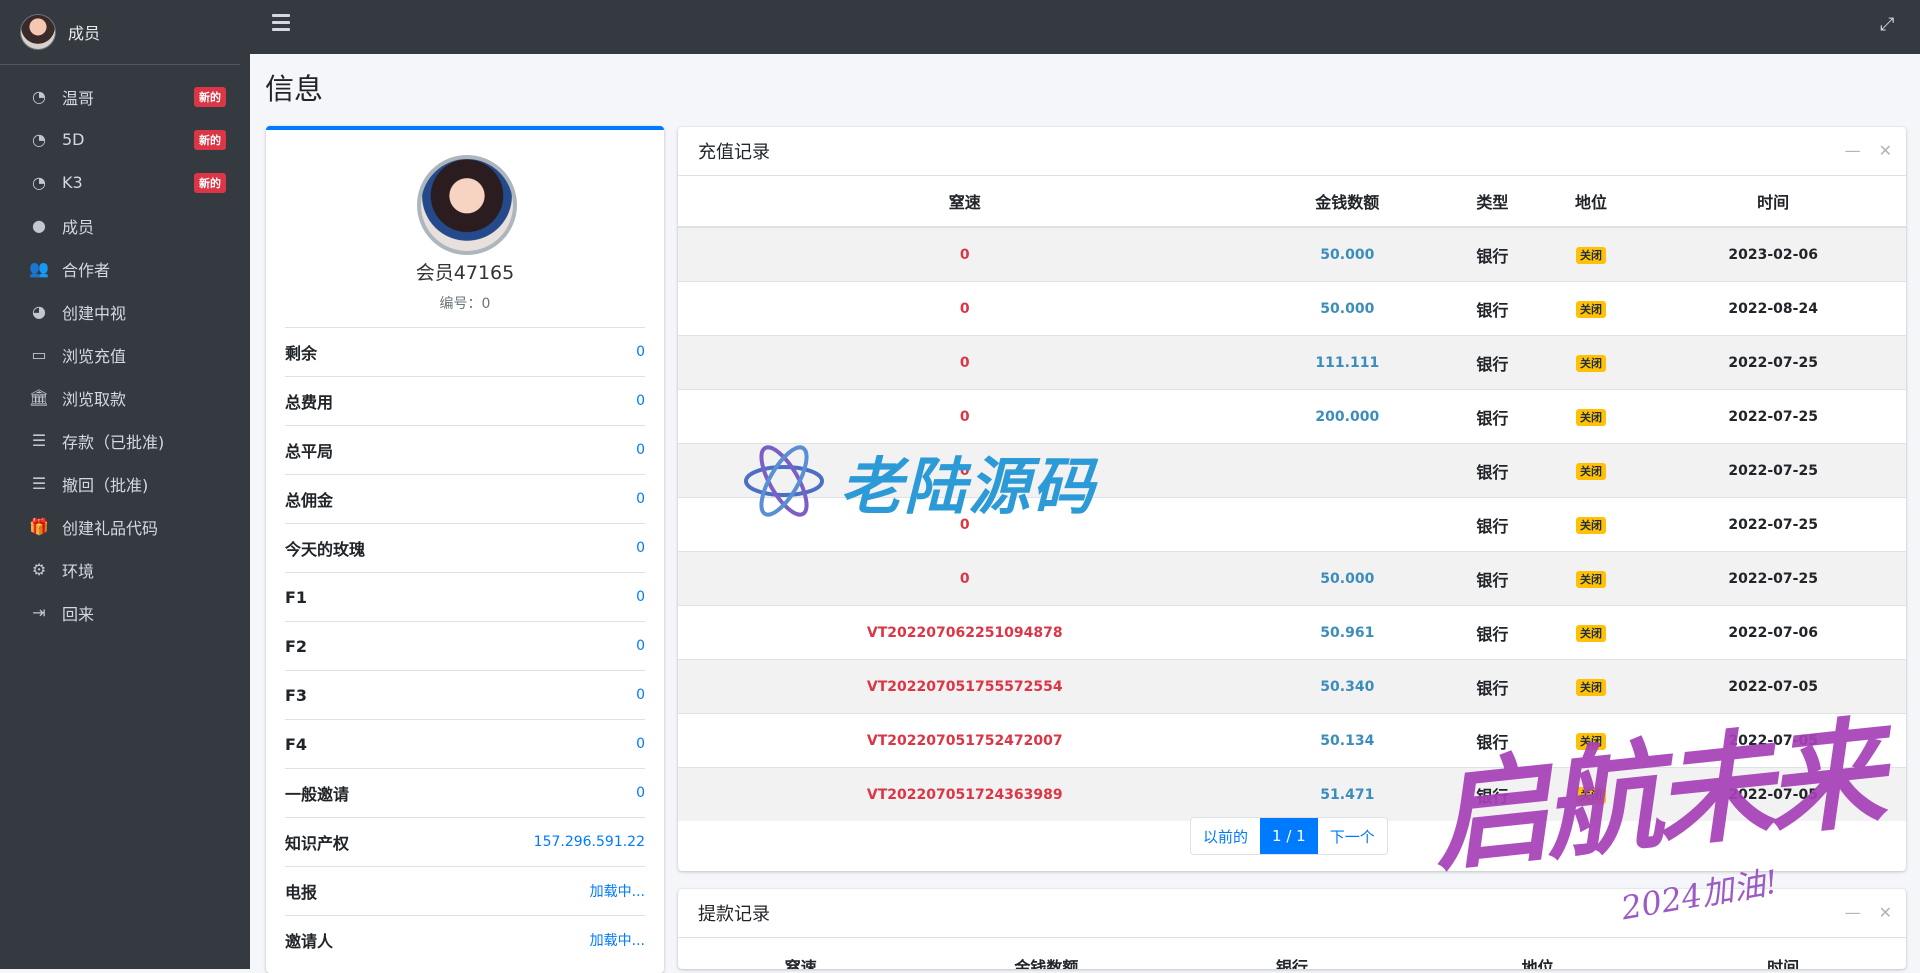  What do you see at coordinates (39, 569) in the screenshot?
I see `gear-icon: ⚙` at bounding box center [39, 569].